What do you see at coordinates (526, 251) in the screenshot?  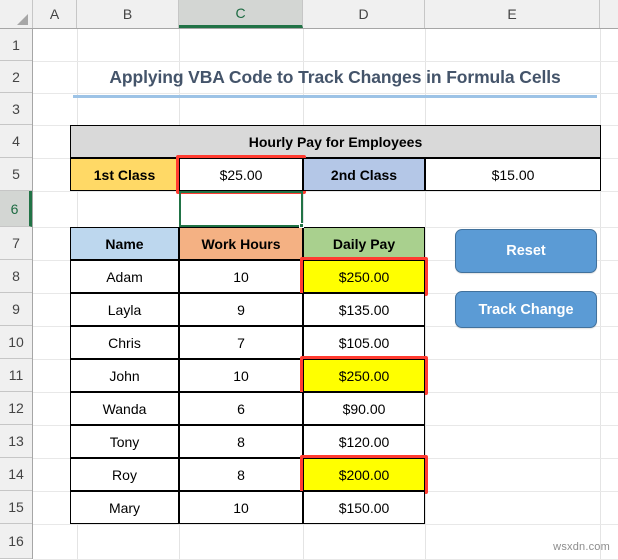 I see `reset-button: Reset` at bounding box center [526, 251].